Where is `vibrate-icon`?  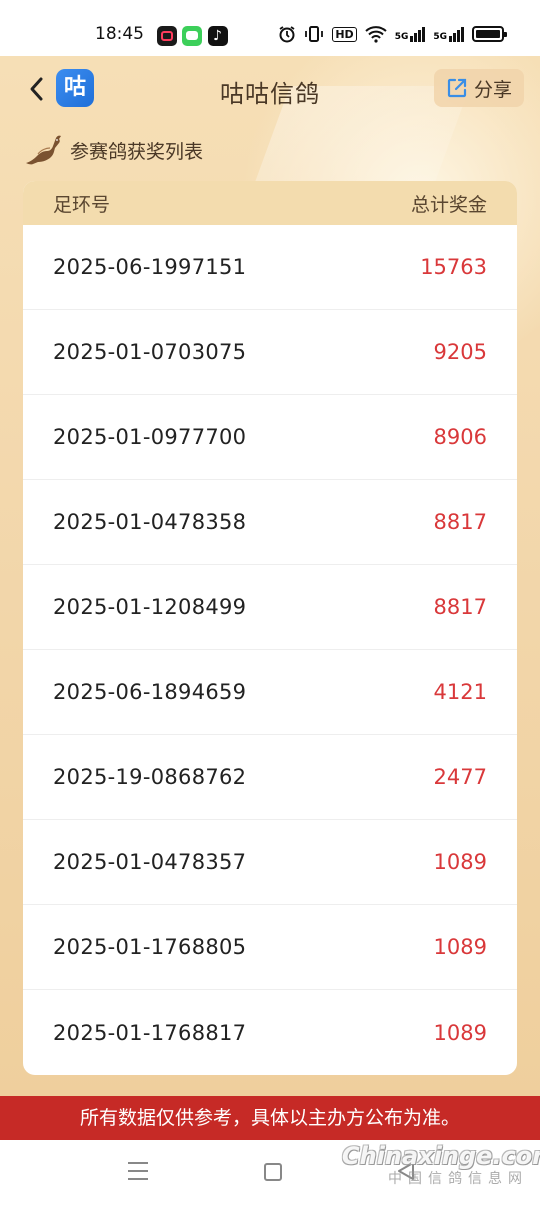 vibrate-icon is located at coordinates (314, 34).